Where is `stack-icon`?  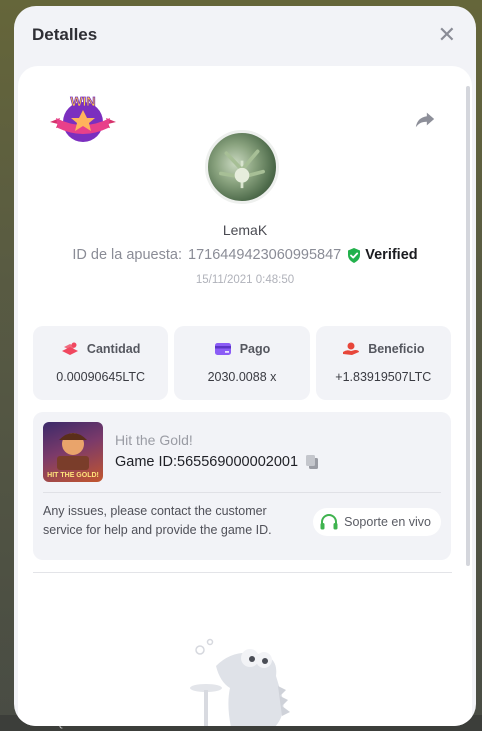
stack-icon is located at coordinates (69, 348).